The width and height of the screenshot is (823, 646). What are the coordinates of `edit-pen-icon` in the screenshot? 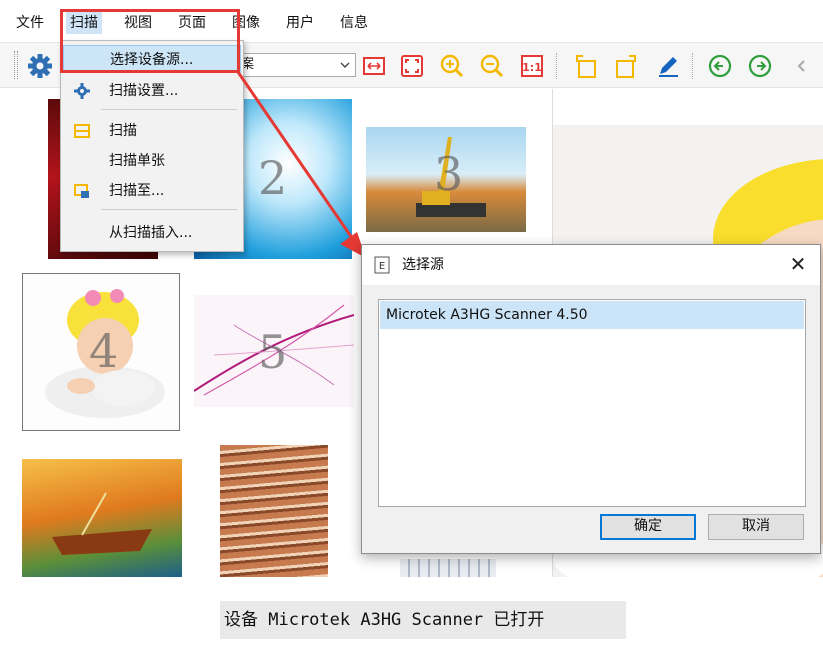 It's located at (668, 66).